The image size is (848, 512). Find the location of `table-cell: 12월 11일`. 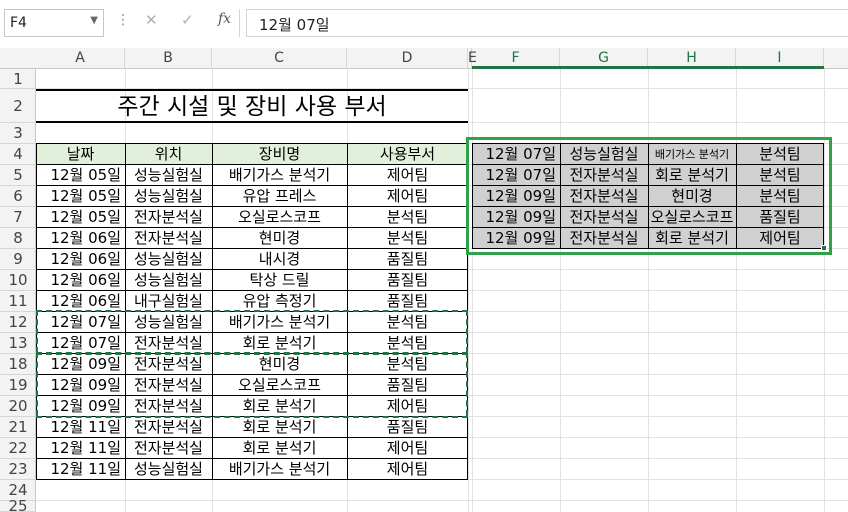

table-cell: 12월 11일 is located at coordinates (80, 448).